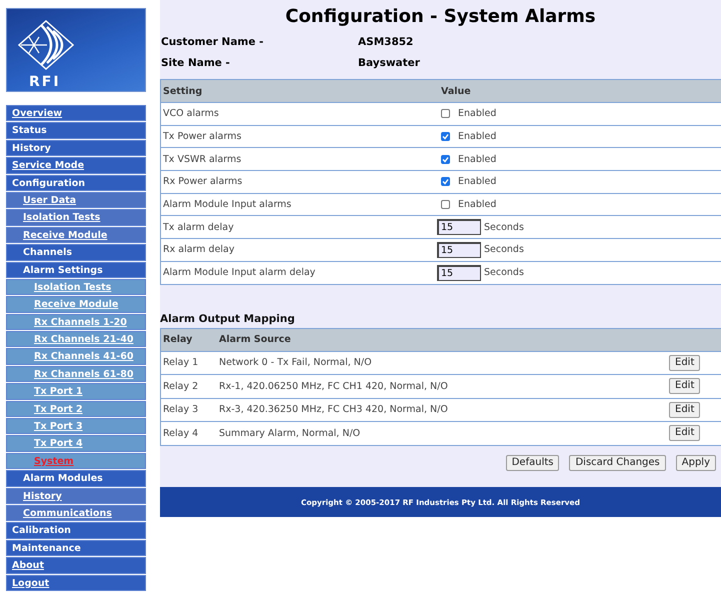 Image resolution: width=721 pixels, height=595 pixels. What do you see at coordinates (389, 62) in the screenshot?
I see `info-value: Bayswater` at bounding box center [389, 62].